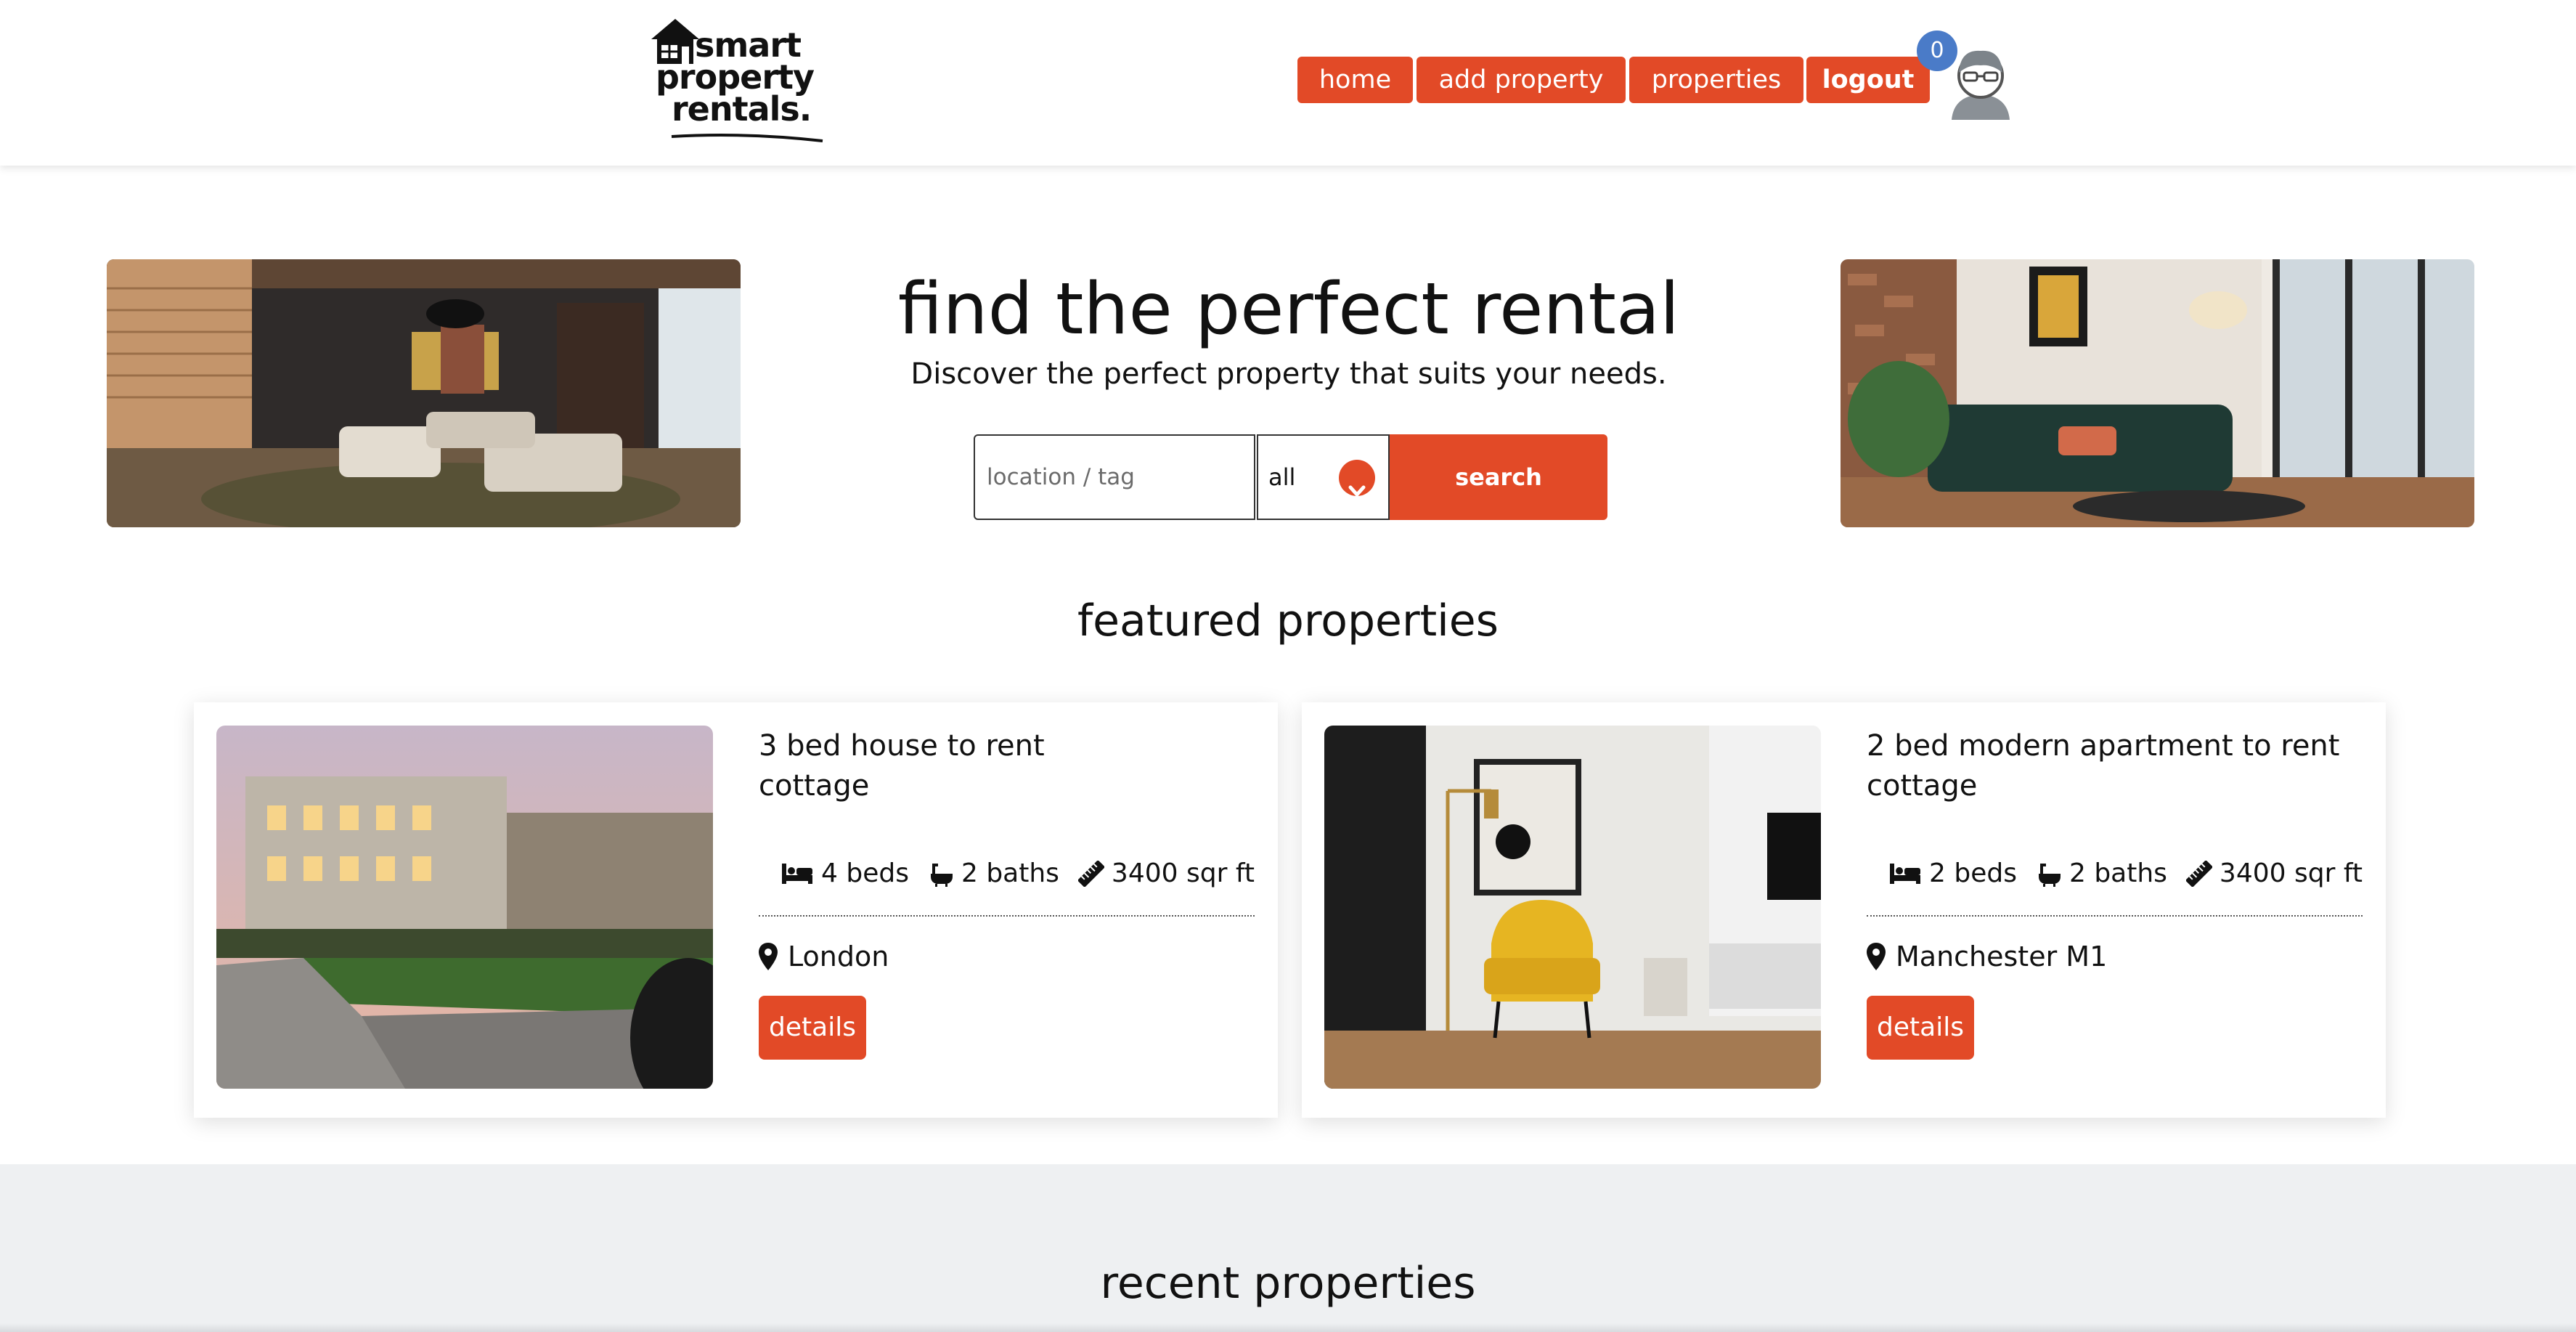 The image size is (2576, 1332). I want to click on location-text: London, so click(838, 956).